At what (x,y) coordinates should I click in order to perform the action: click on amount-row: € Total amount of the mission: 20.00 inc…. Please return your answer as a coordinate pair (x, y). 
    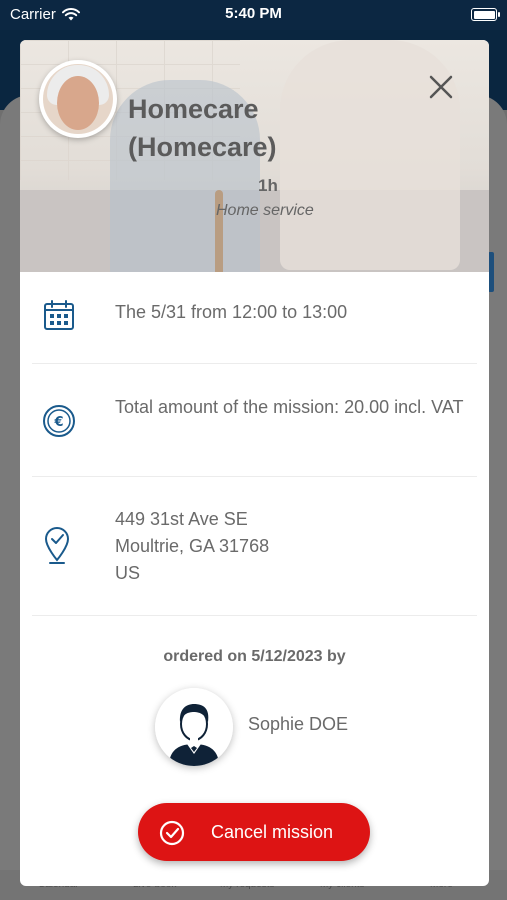
    Looking at the image, I should click on (254, 420).